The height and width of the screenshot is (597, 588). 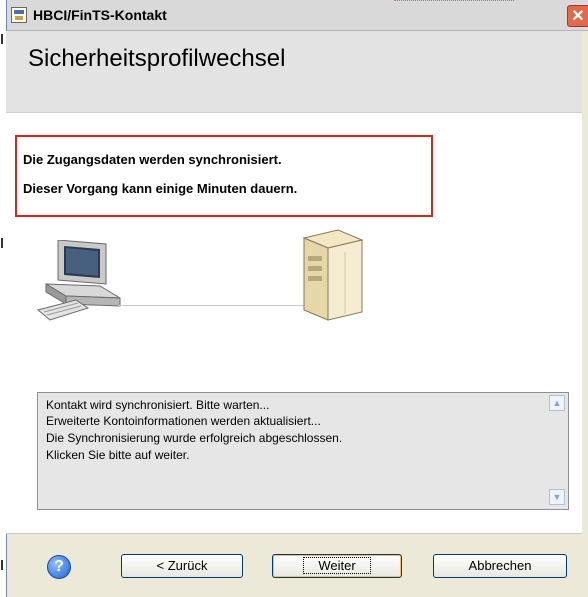 I want to click on notice-text-sync: Die Zugangsdaten werden synchronisiert., so click(x=152, y=159).